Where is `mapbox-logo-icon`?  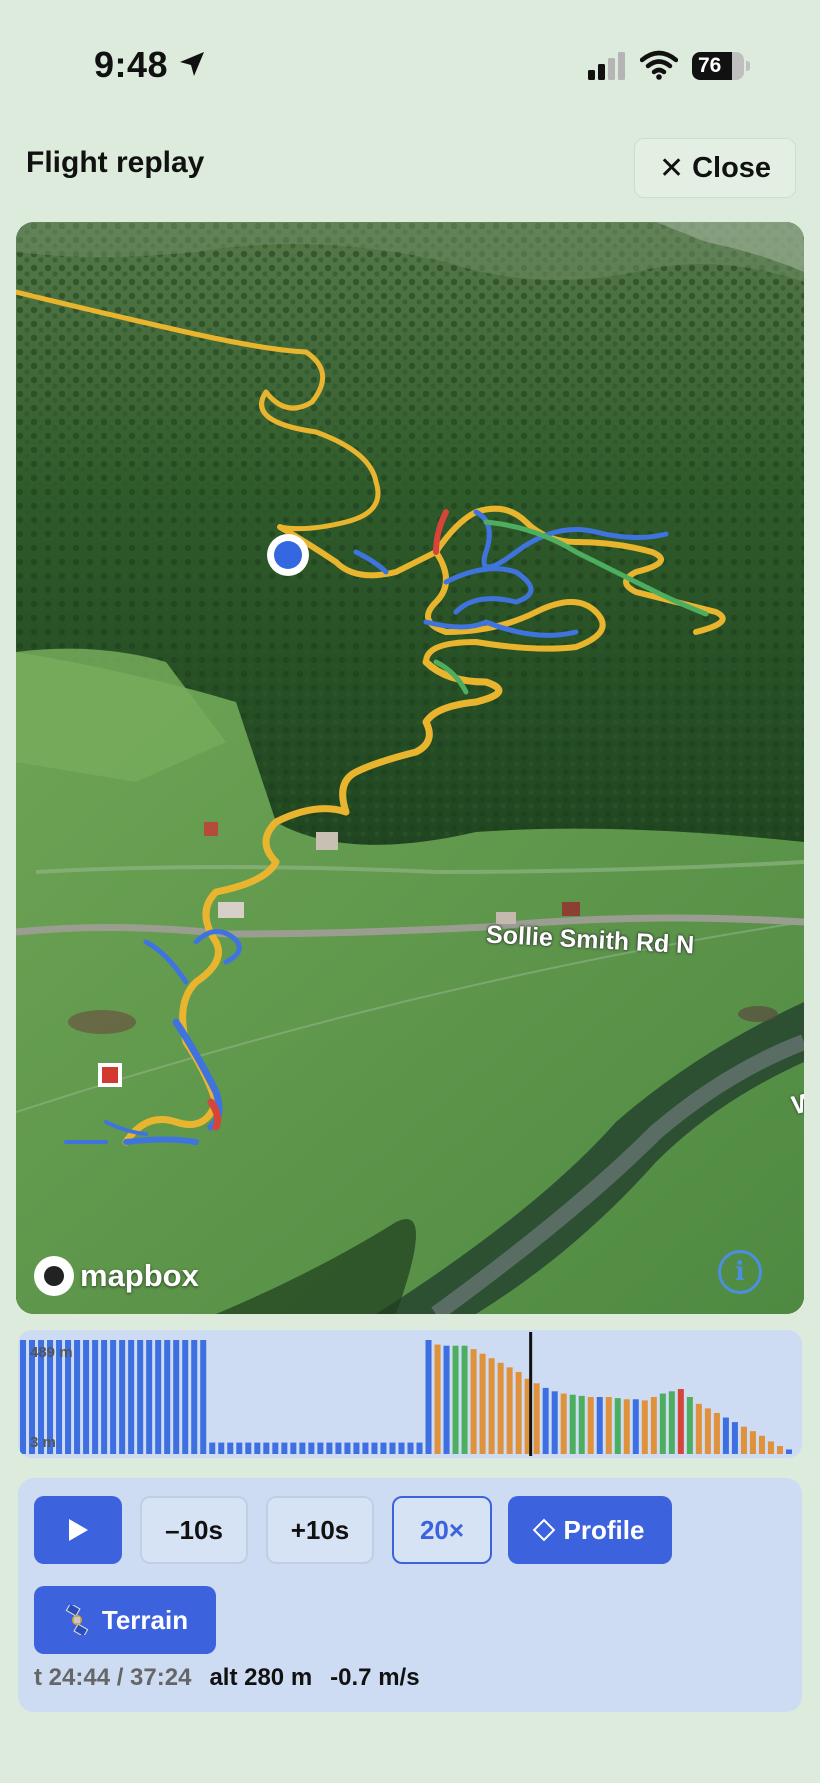 mapbox-logo-icon is located at coordinates (54, 1276).